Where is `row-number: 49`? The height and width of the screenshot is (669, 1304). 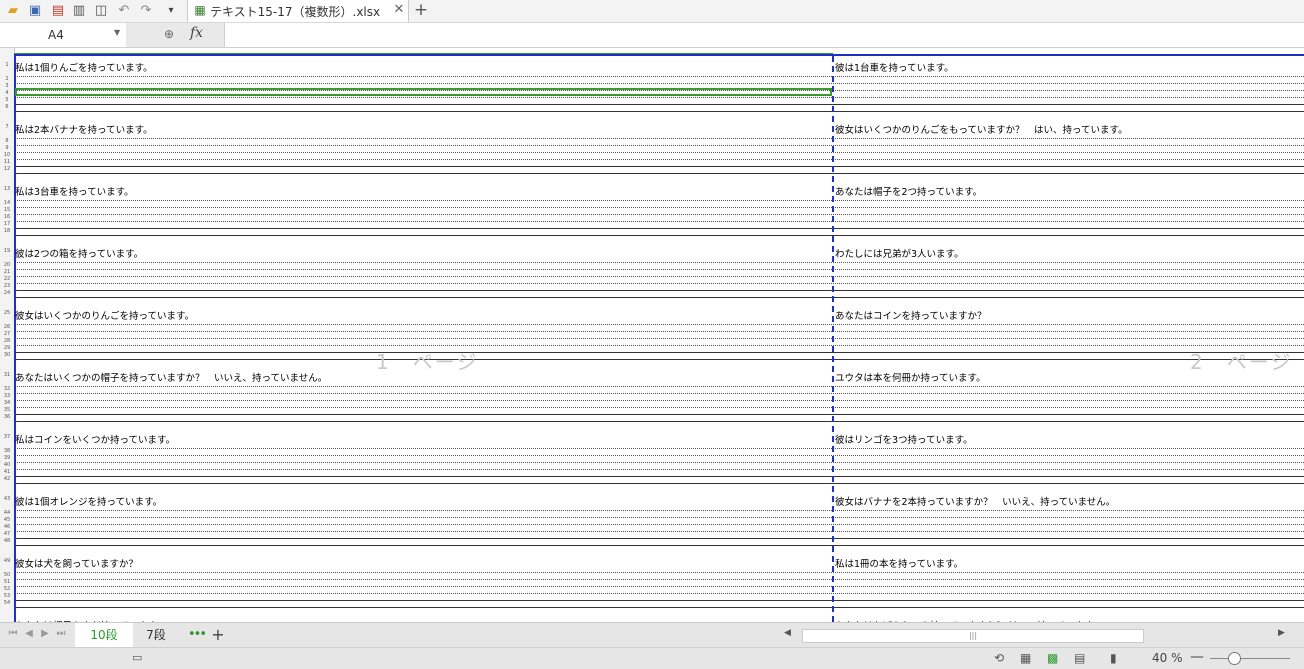 row-number: 49 is located at coordinates (7, 561).